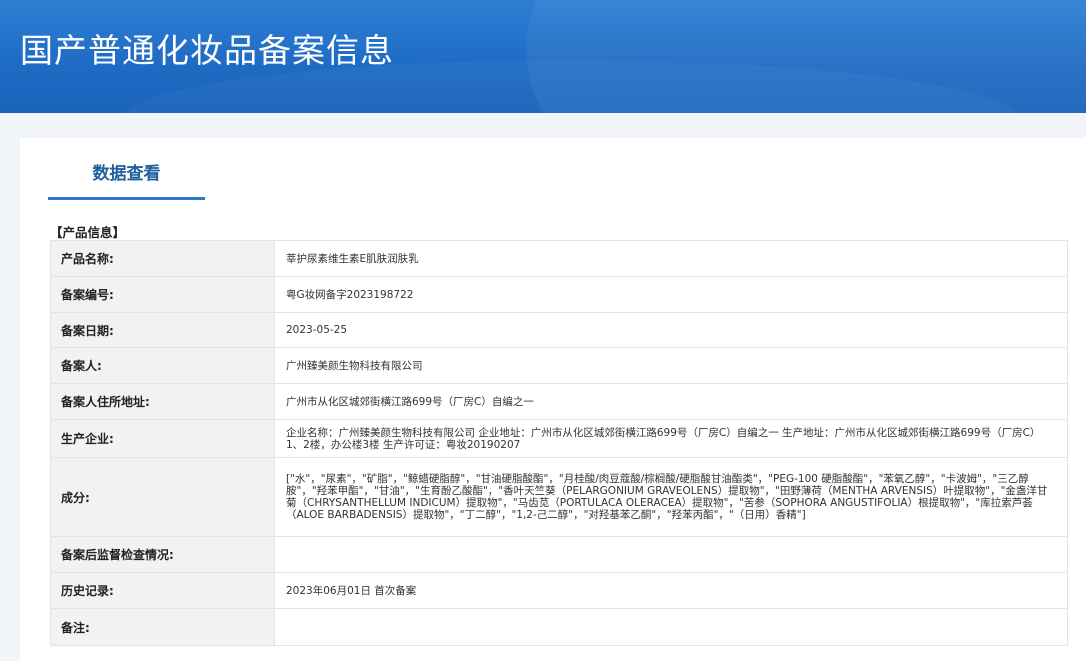  What do you see at coordinates (162, 497) in the screenshot?
I see `row-label: 成分:` at bounding box center [162, 497].